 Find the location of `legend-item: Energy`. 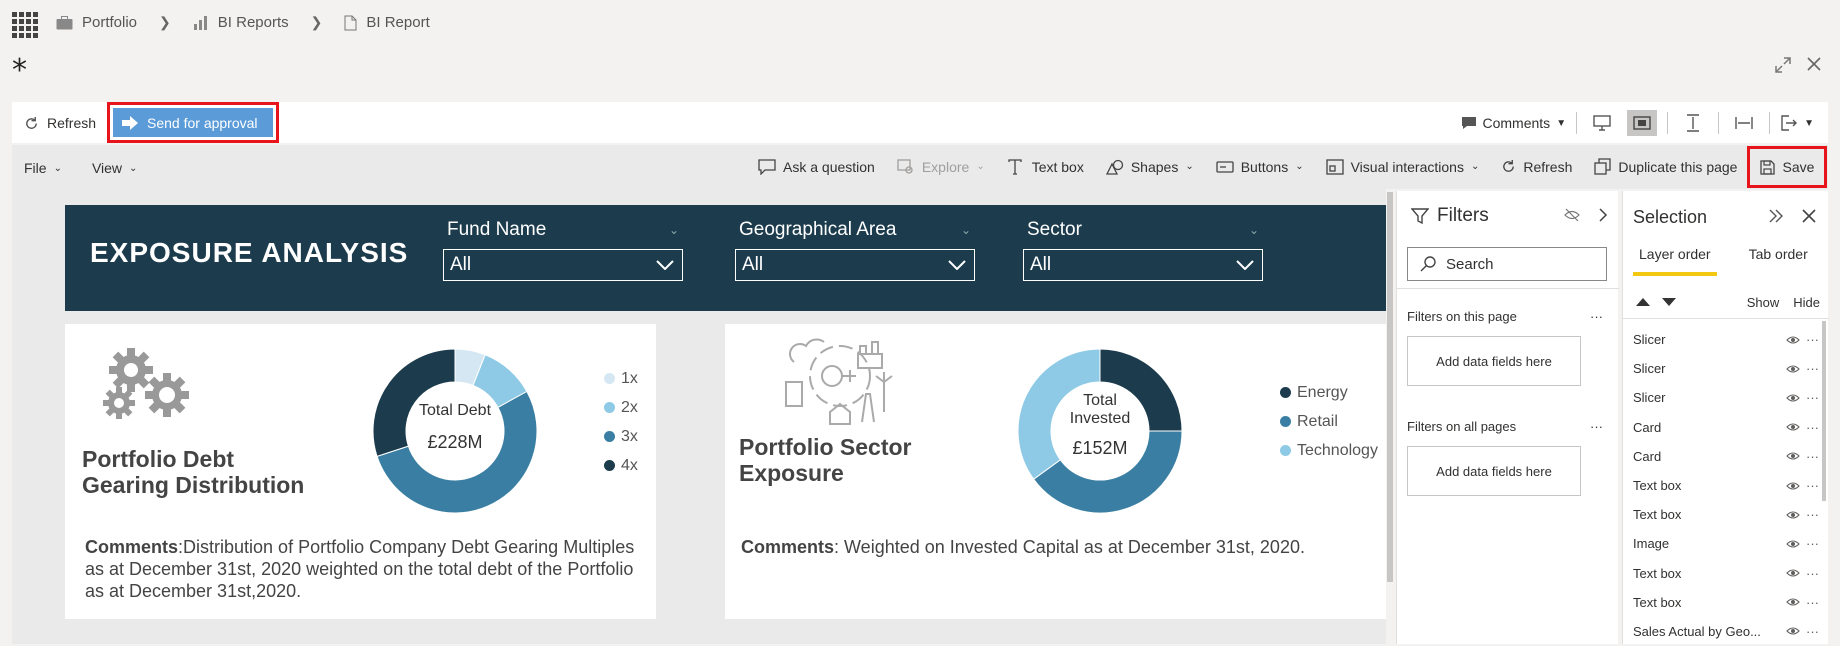

legend-item: Energy is located at coordinates (1329, 392).